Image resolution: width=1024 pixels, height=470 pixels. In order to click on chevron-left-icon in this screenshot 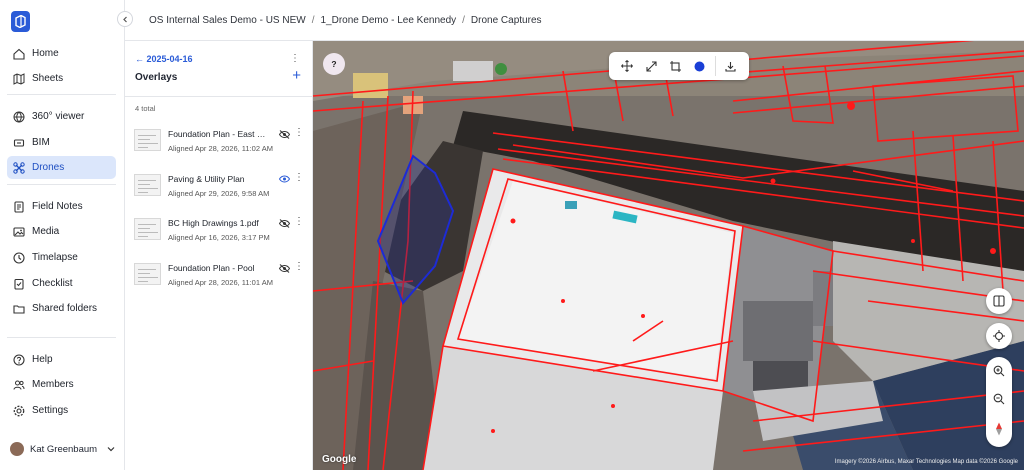, I will do `click(124, 19)`.